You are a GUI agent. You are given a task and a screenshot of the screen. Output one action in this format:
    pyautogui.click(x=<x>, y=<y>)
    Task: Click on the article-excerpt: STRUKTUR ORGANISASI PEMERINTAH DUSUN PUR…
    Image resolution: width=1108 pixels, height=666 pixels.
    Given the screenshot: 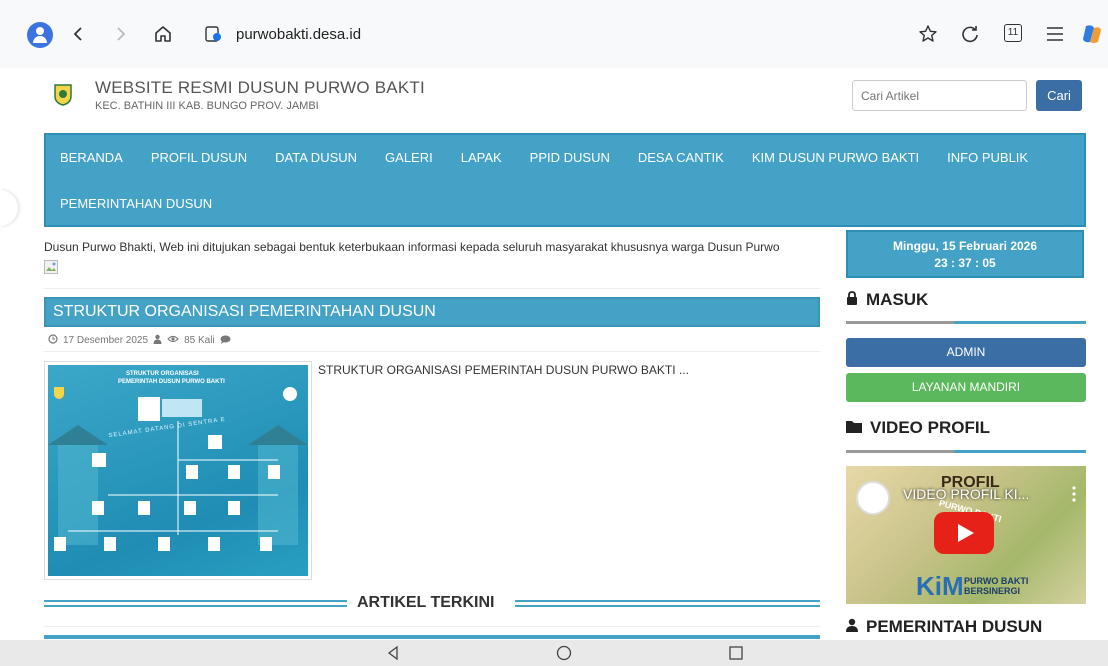 What is the action you would take?
    pyautogui.click(x=503, y=370)
    